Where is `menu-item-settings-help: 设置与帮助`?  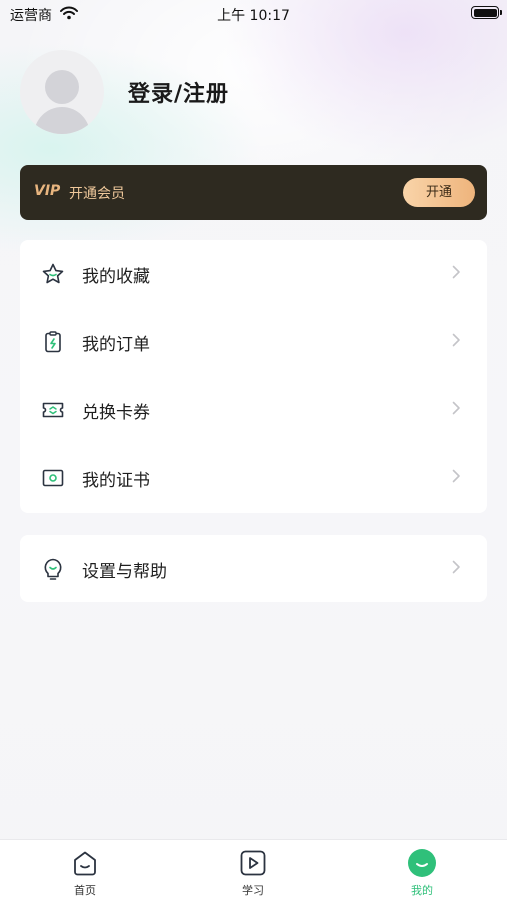 menu-item-settings-help: 设置与帮助 is located at coordinates (253, 569).